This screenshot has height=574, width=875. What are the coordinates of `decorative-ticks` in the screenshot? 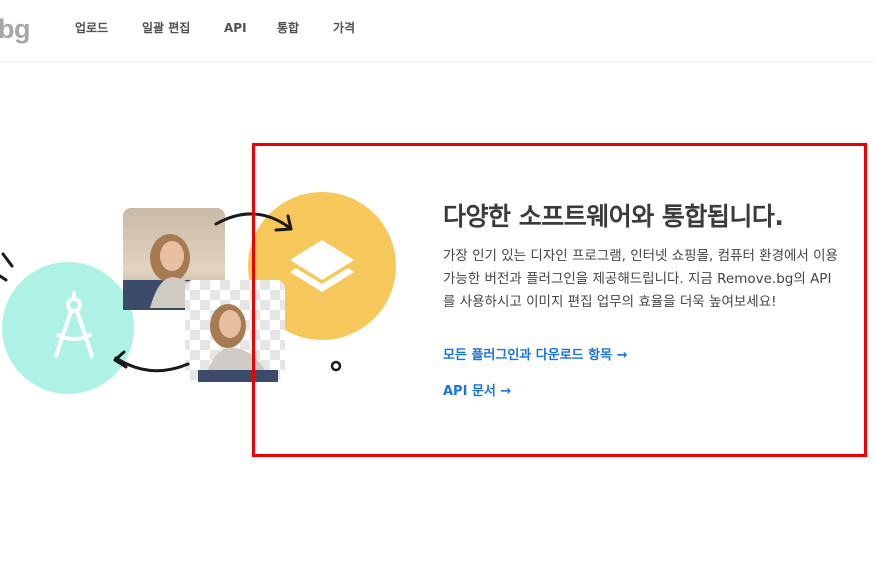 It's located at (7, 267).